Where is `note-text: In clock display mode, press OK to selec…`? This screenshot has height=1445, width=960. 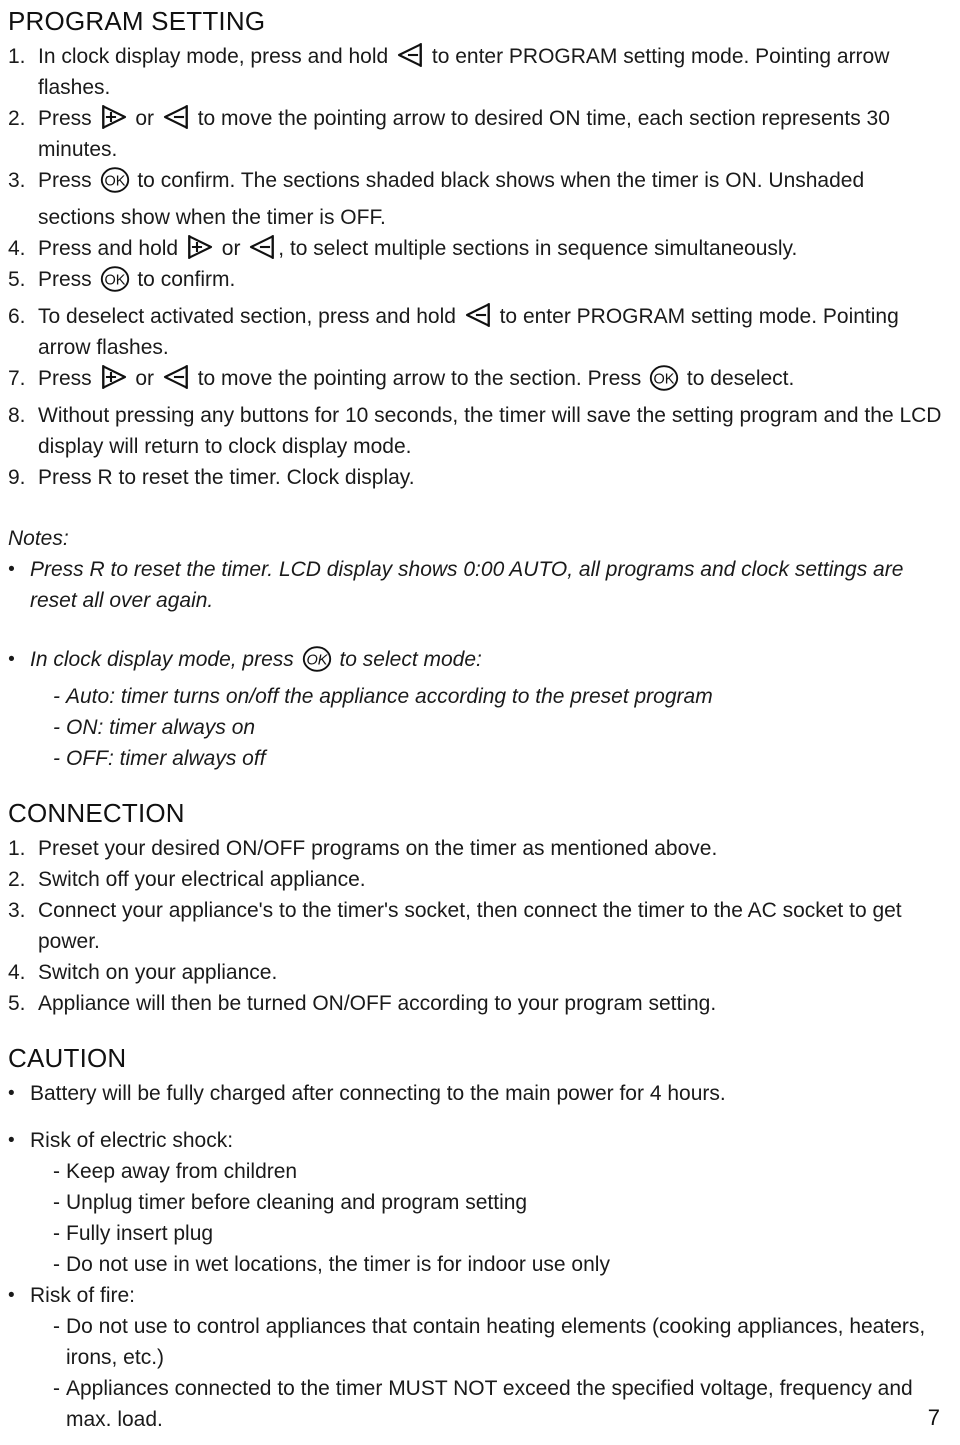
note-text: In clock display mode, press OK to selec… is located at coordinates (486, 662).